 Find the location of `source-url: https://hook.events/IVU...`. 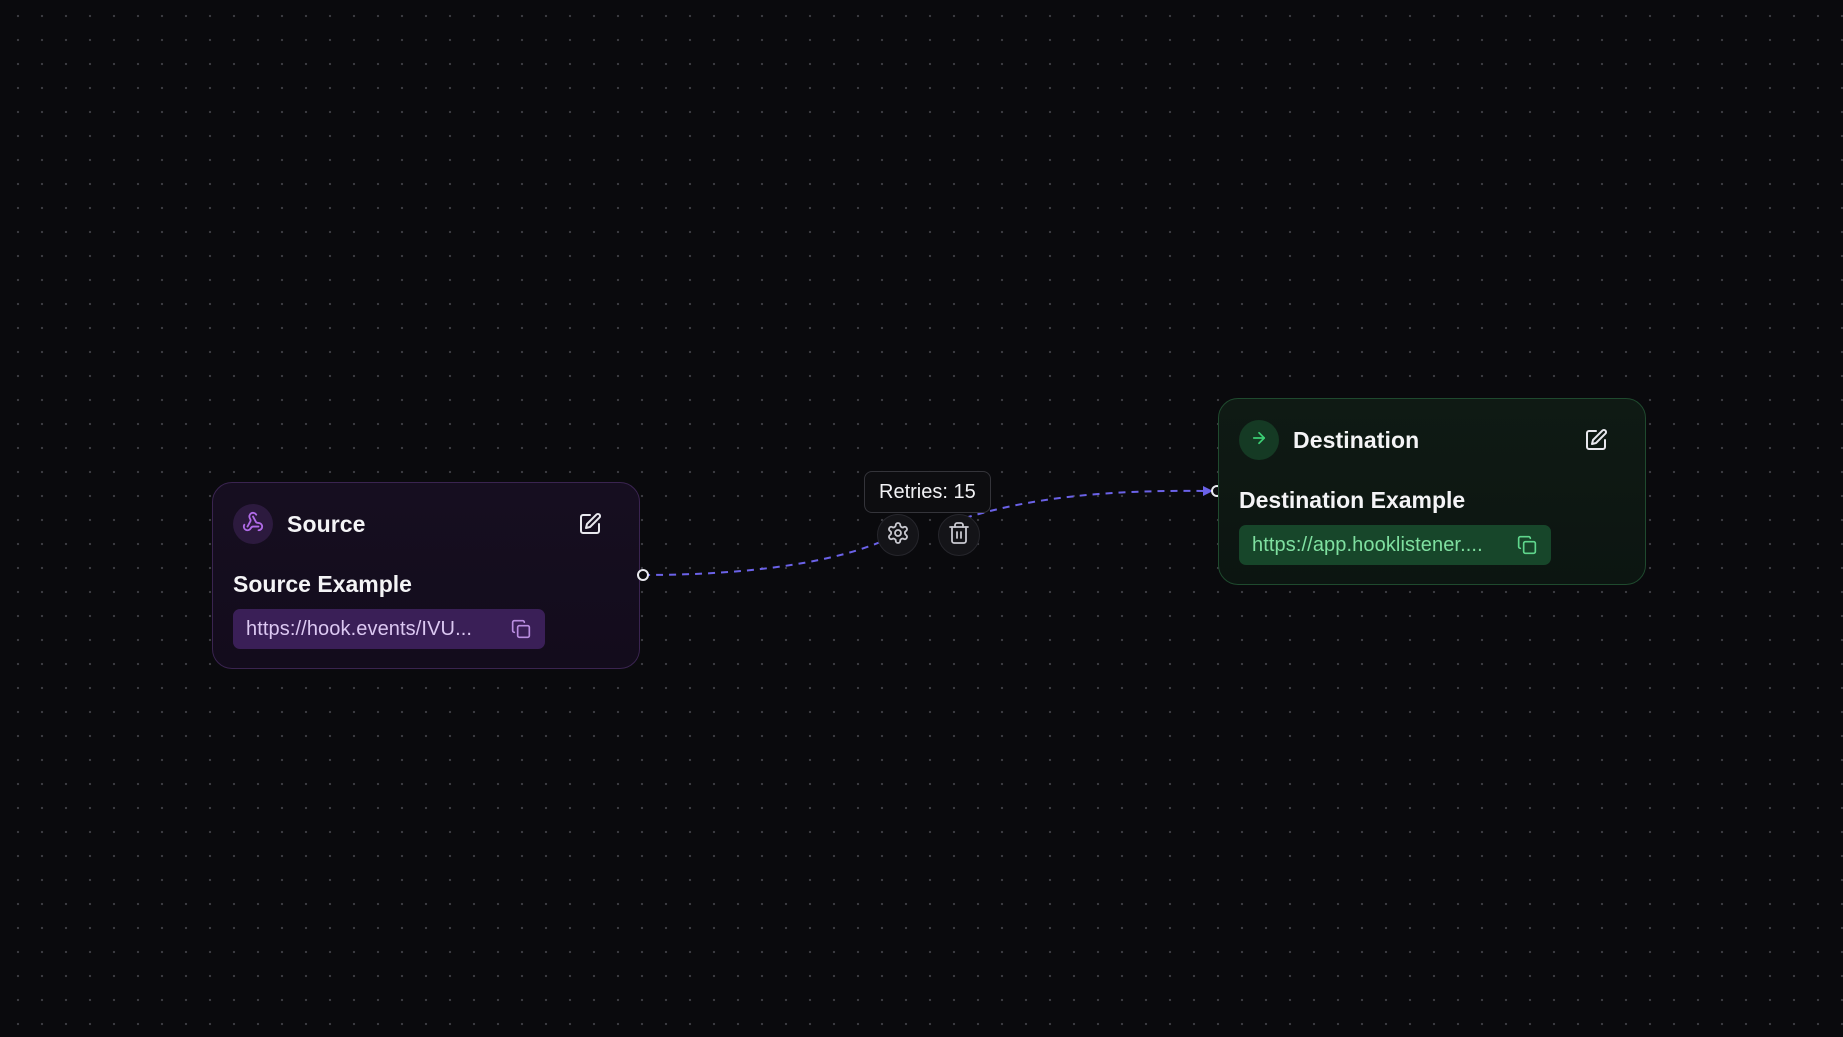

source-url: https://hook.events/IVU... is located at coordinates (359, 628).